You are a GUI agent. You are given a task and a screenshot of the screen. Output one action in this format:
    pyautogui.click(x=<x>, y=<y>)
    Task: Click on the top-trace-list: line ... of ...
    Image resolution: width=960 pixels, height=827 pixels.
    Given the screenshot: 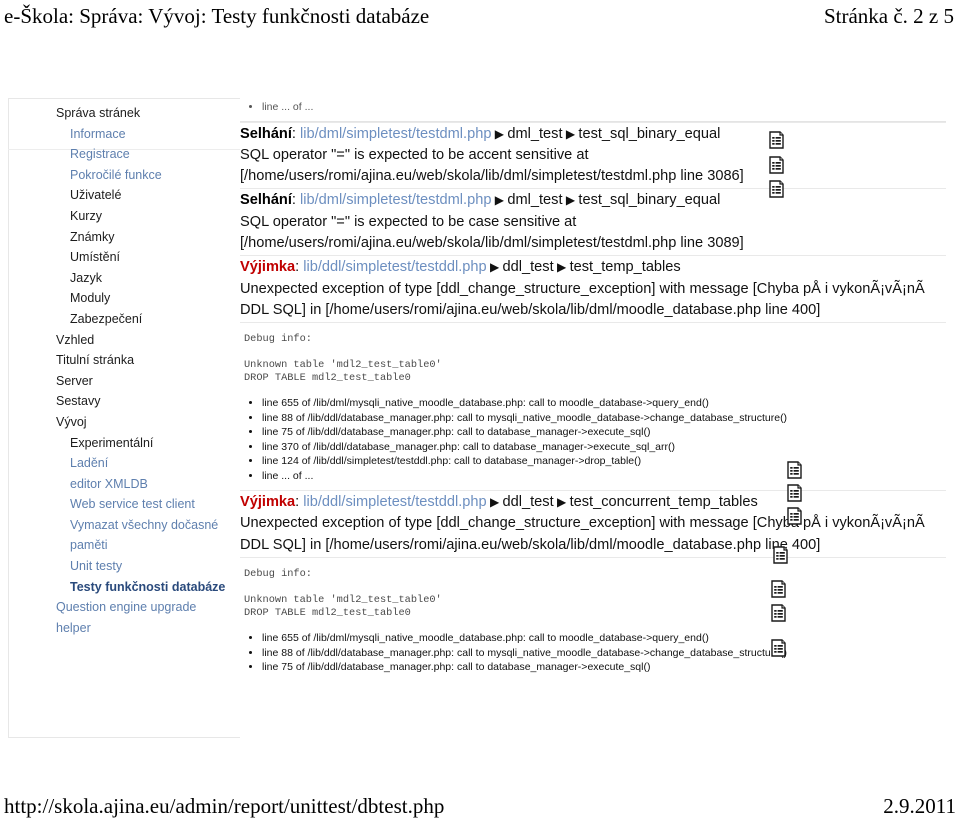 What is the action you would take?
    pyautogui.click(x=593, y=107)
    